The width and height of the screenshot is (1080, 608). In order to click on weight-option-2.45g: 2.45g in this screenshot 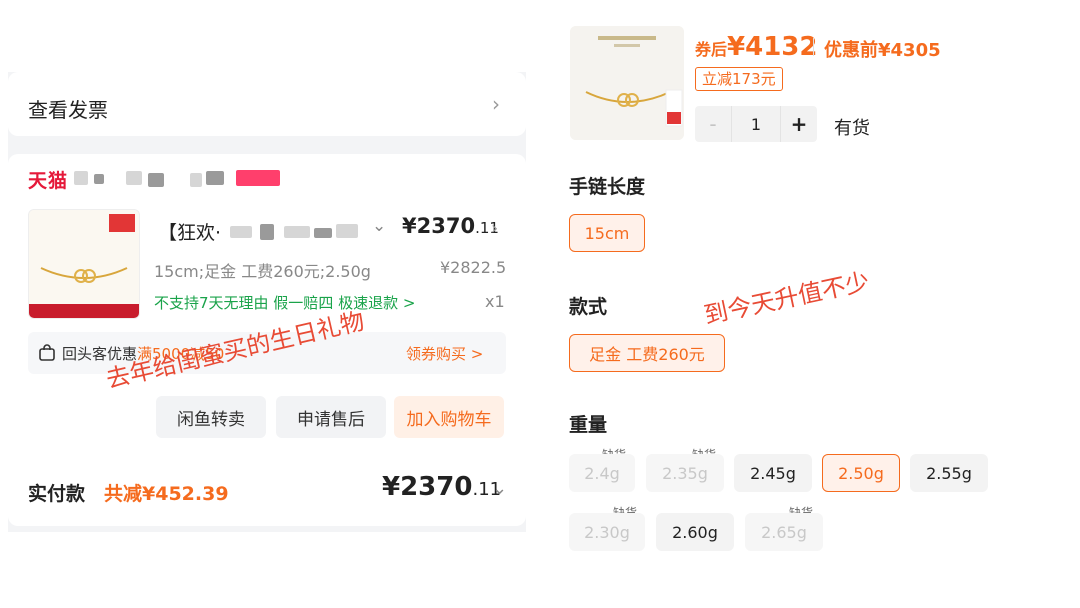, I will do `click(773, 473)`.